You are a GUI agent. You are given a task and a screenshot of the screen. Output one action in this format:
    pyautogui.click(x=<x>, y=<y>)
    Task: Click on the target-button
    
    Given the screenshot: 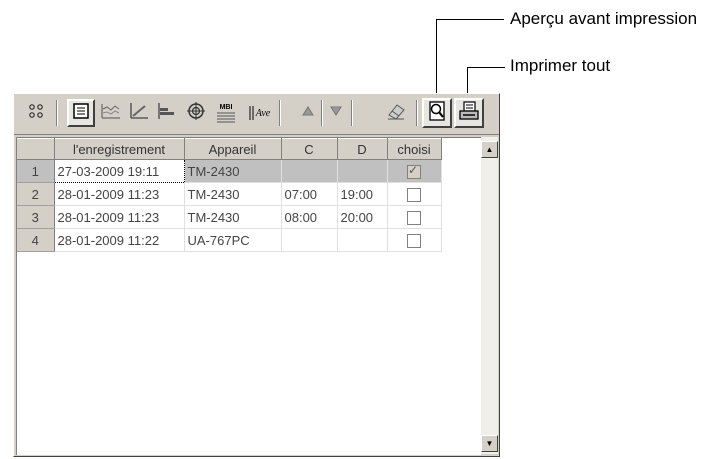 What is the action you would take?
    pyautogui.click(x=196, y=113)
    